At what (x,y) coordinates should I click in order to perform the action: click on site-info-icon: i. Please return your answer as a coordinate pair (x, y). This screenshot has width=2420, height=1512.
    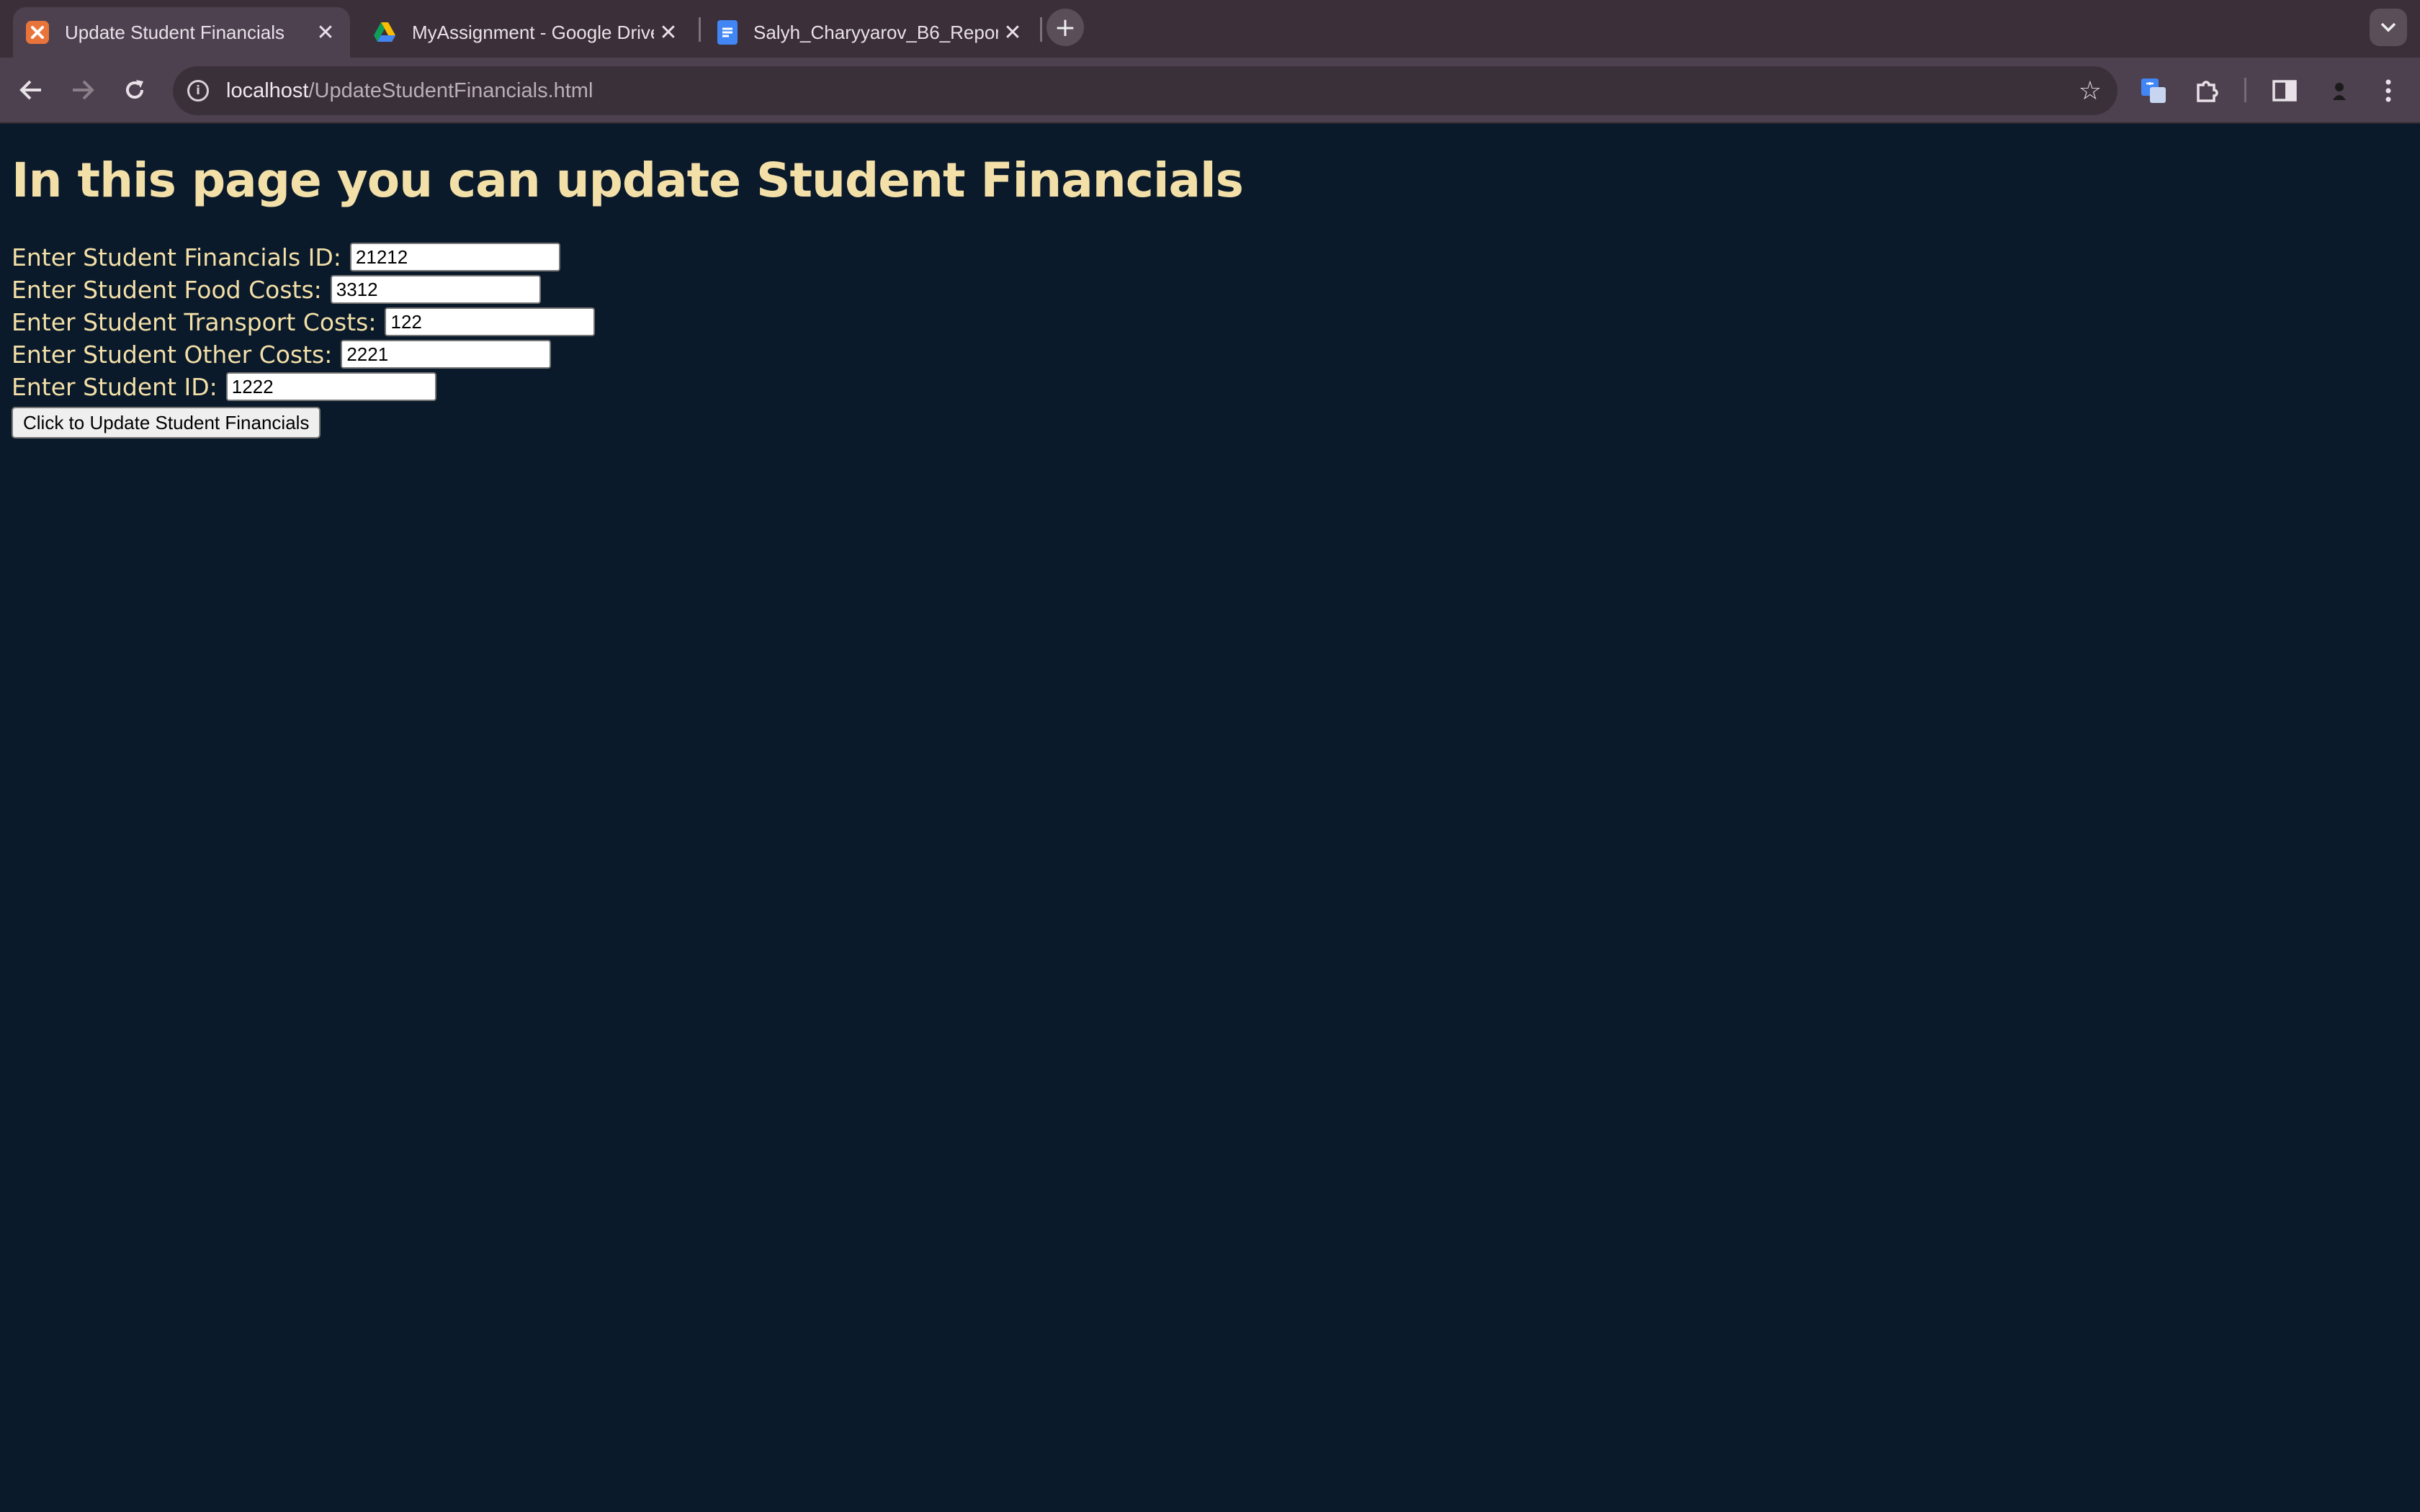
    Looking at the image, I should click on (198, 91).